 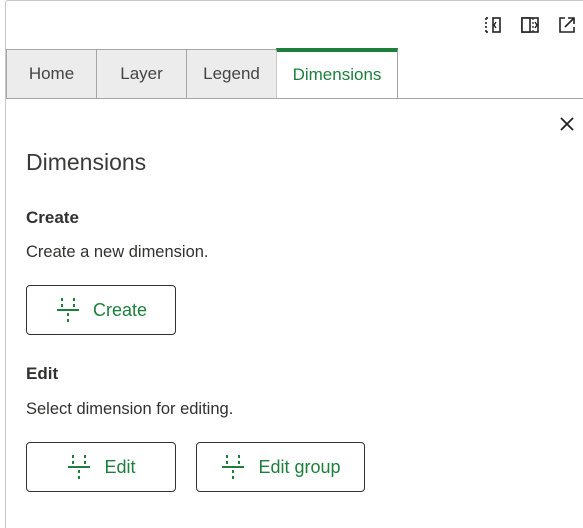 I want to click on panel-dock-icon, so click(x=530, y=25).